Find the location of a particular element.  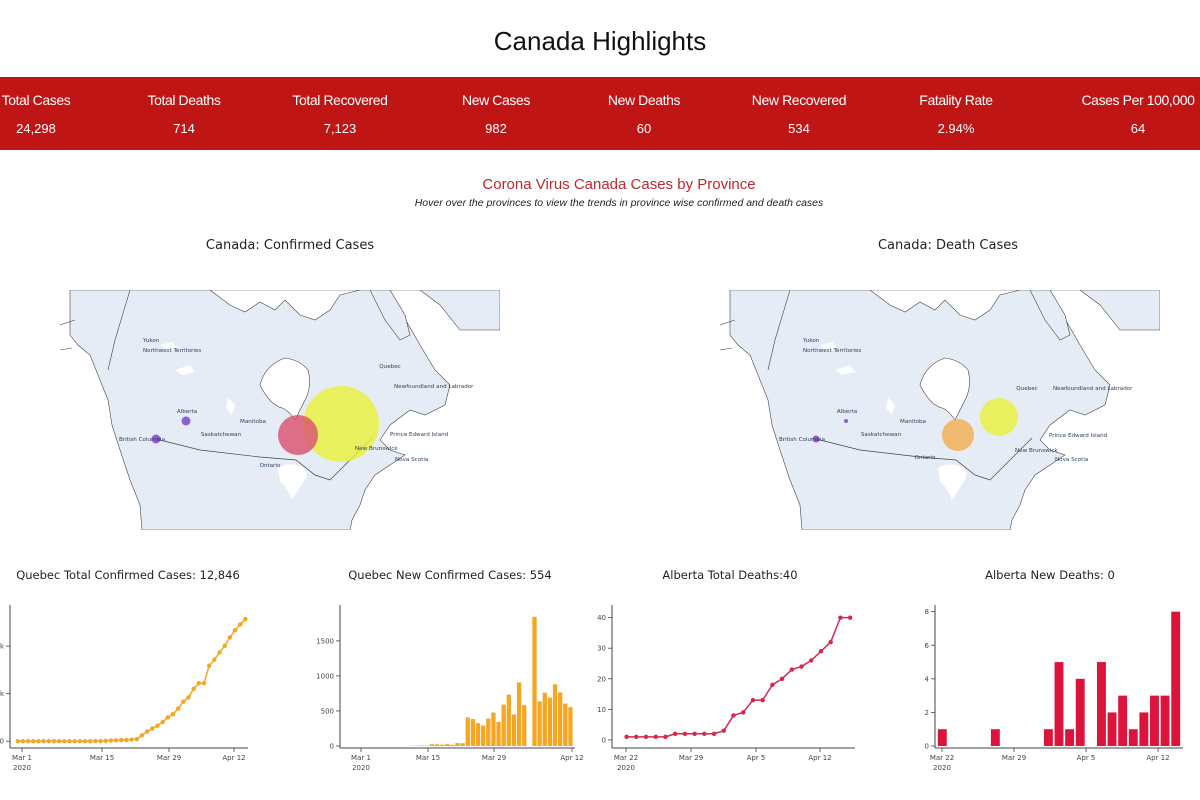

map-title-confirmed: Canada: Confirmed Cases is located at coordinates (290, 245).